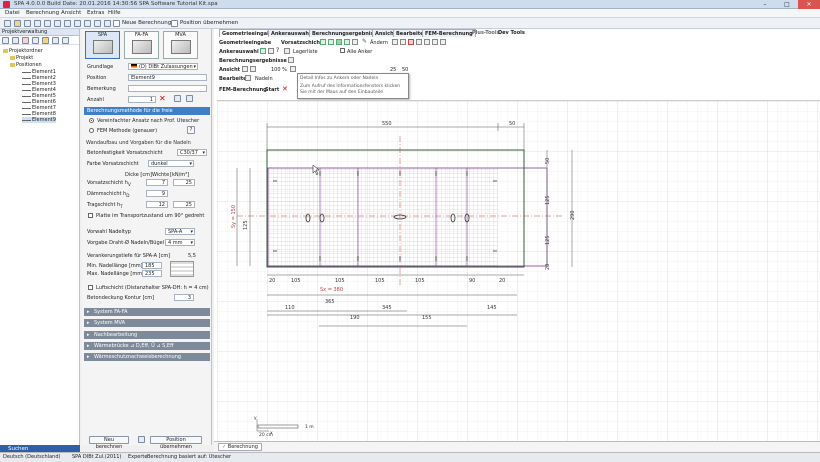 The height and width of the screenshot is (462, 820). Describe the element at coordinates (287, 51) in the screenshot. I see `list-icon` at that location.